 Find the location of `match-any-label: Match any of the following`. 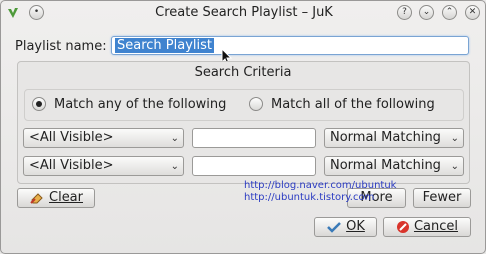

match-any-label: Match any of the following is located at coordinates (140, 104).